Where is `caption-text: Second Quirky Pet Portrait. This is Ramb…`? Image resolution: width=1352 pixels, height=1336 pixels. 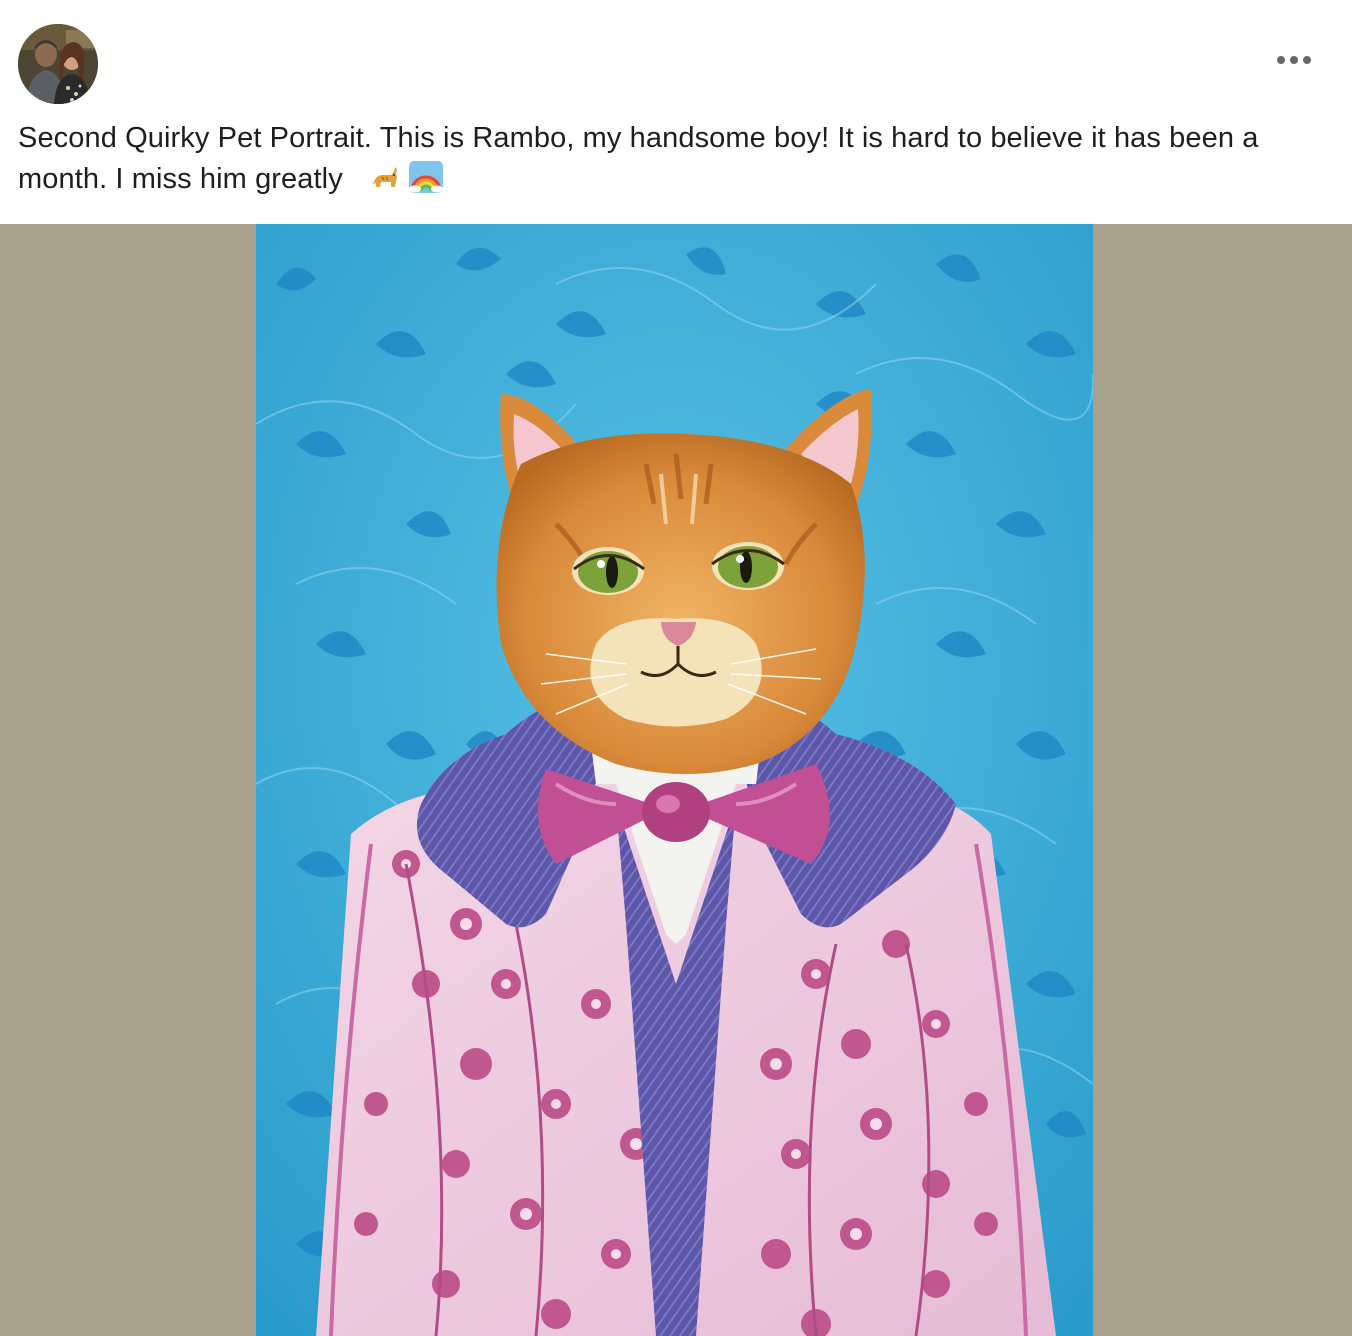
caption-text: Second Quirky Pet Portrait. This is Ramb… is located at coordinates (638, 158).